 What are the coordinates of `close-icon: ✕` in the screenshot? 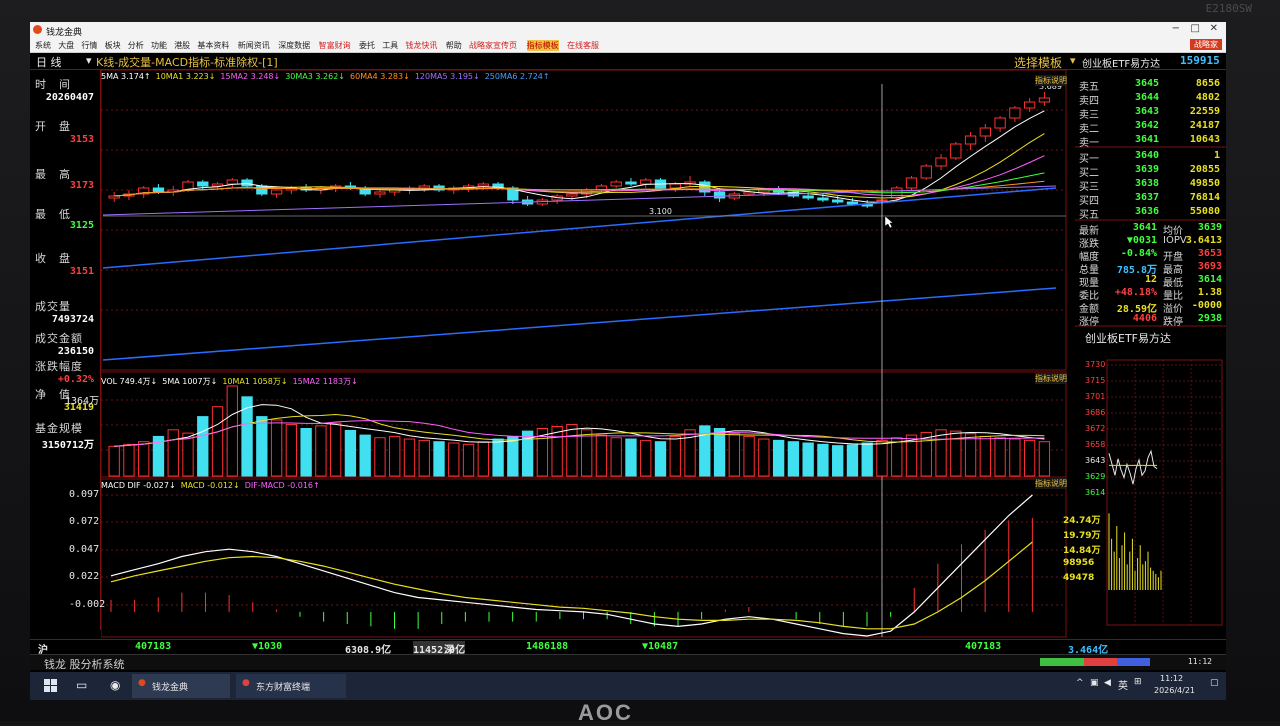 It's located at (1214, 28).